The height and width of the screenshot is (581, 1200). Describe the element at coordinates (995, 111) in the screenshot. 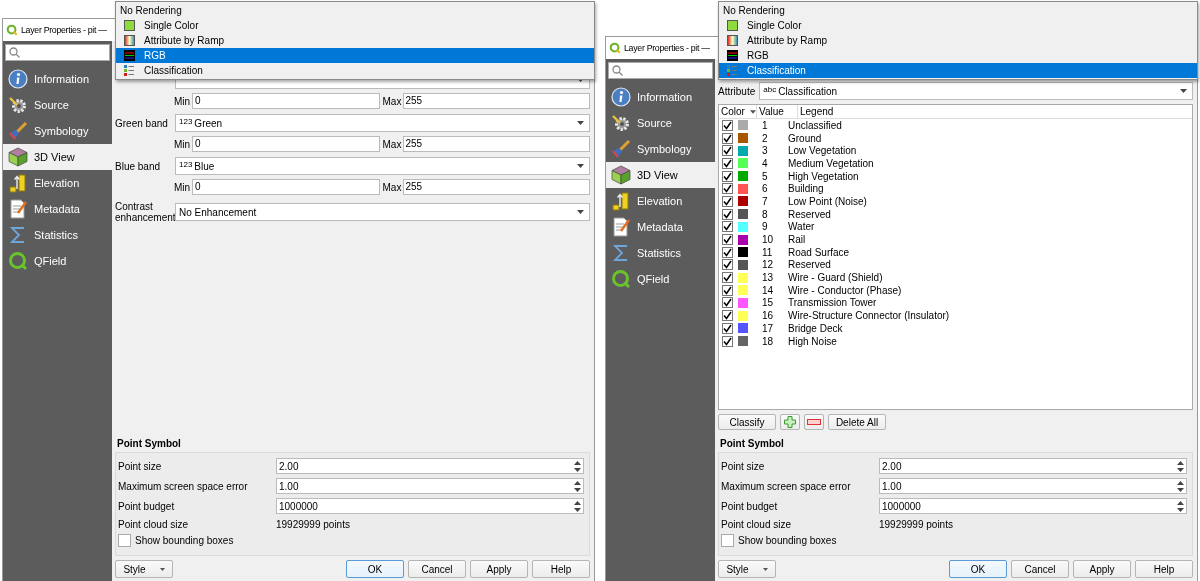

I see `column-header: Legend` at that location.